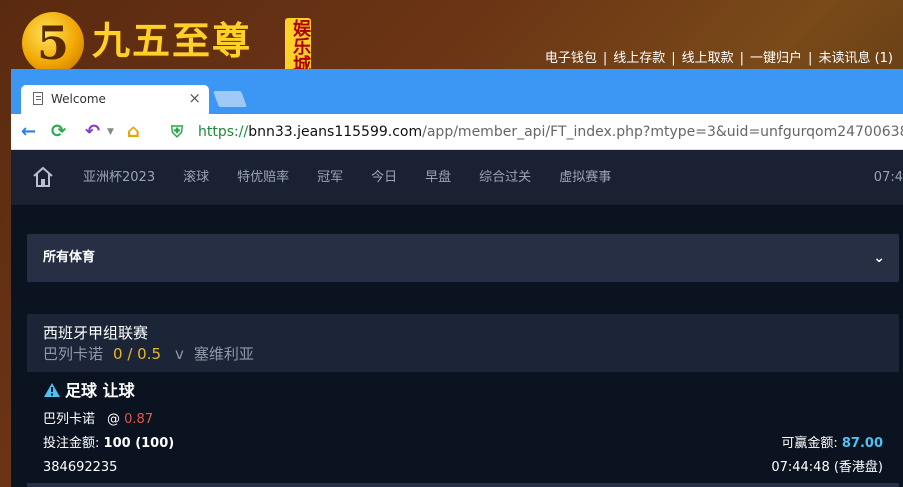 The height and width of the screenshot is (487, 903). What do you see at coordinates (230, 99) in the screenshot?
I see `new-tab-button` at bounding box center [230, 99].